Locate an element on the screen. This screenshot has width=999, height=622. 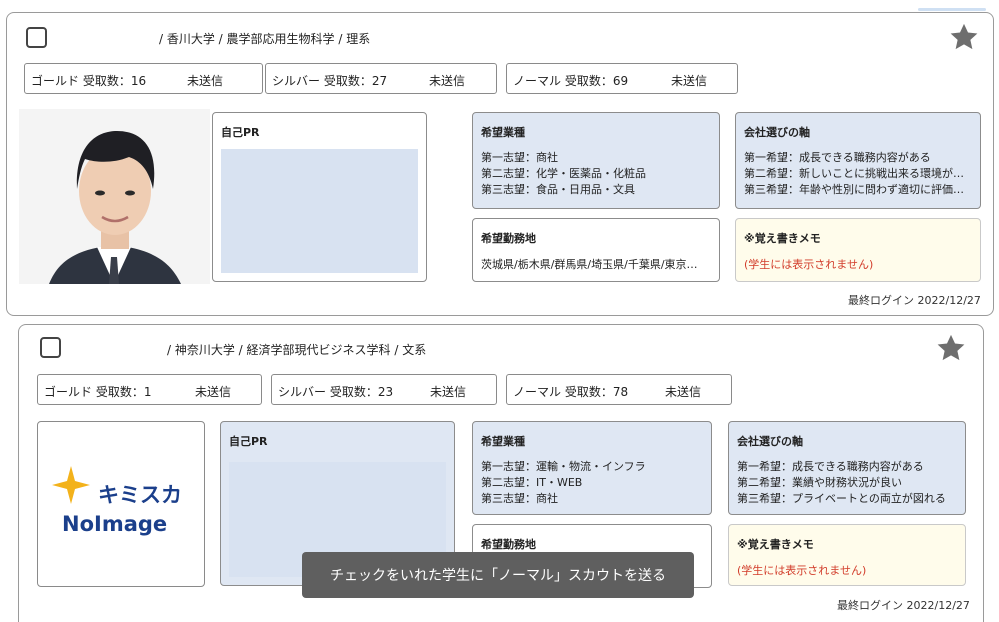
industry-choice-2: 第二志望：化学・医薬品・化粧品 is located at coordinates (563, 173).